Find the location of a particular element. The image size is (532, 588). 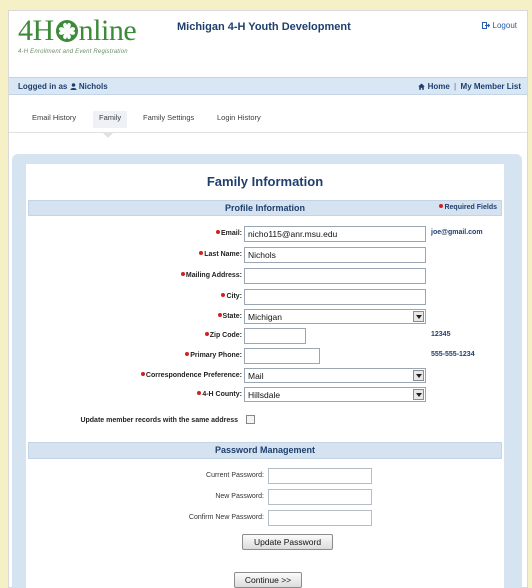

new-password-row: New Password: is located at coordinates (265, 498).